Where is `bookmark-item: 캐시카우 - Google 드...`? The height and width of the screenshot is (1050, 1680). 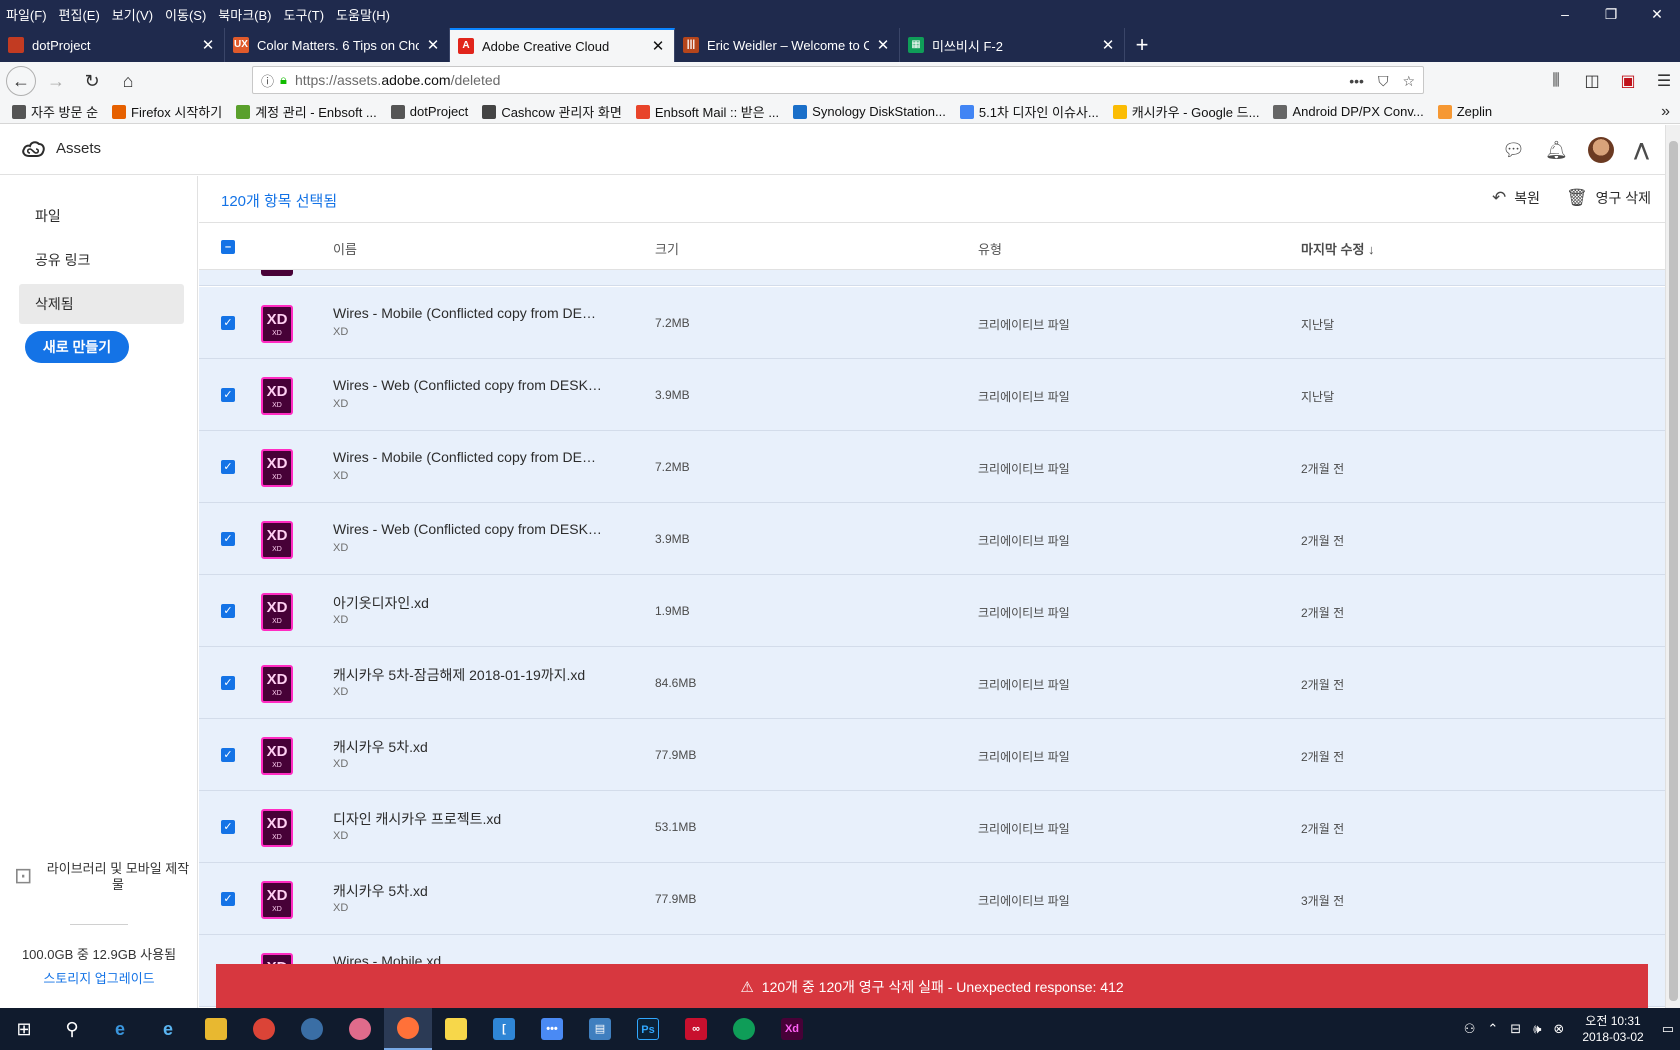 bookmark-item: 캐시카우 - Google 드... is located at coordinates (1185, 111).